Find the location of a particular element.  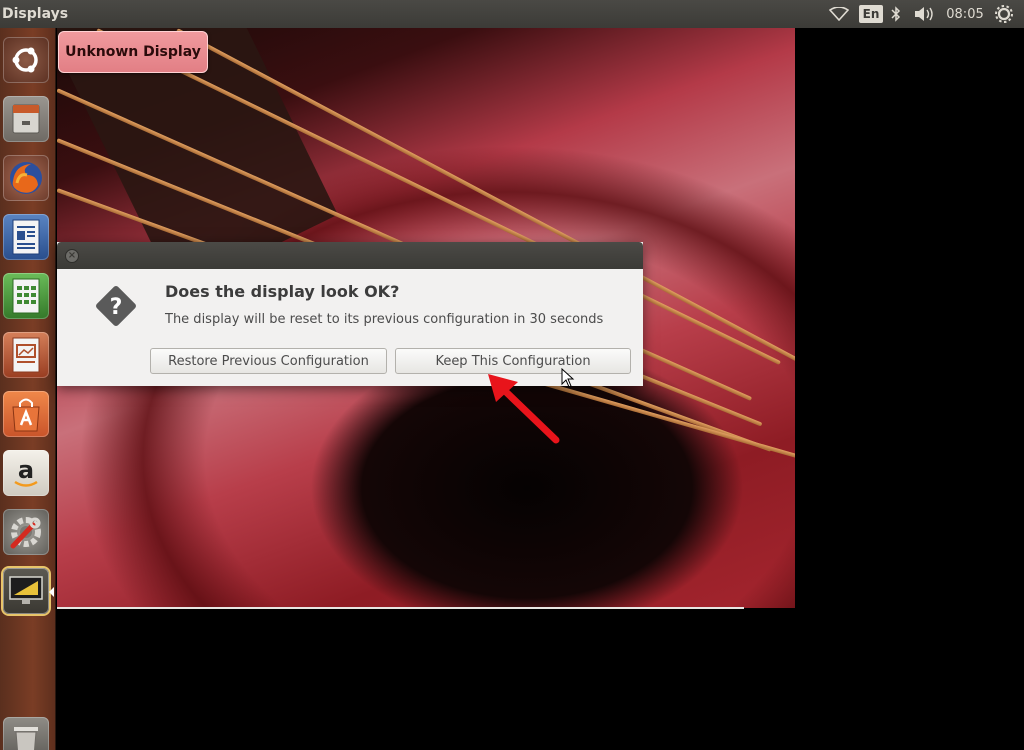

launcher-item-files is located at coordinates (26, 119).